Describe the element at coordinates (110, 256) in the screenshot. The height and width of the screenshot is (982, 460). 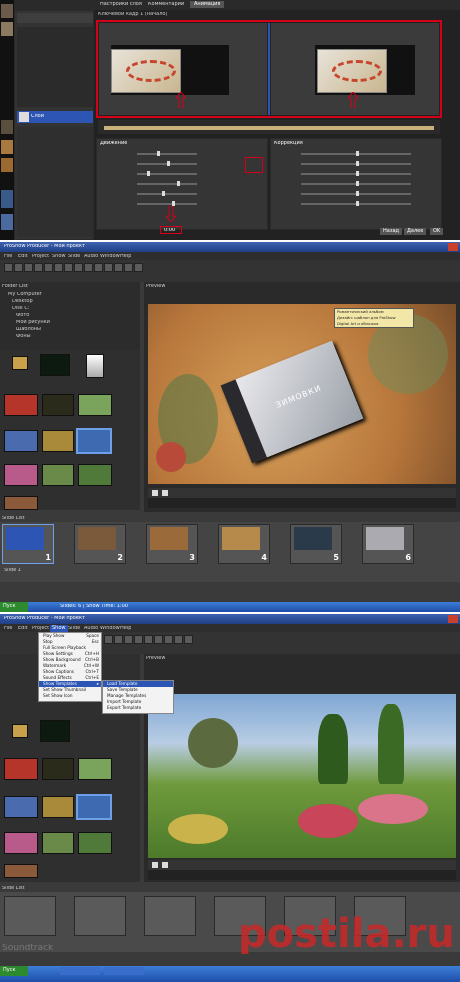
I see `menu-window: Window` at that location.